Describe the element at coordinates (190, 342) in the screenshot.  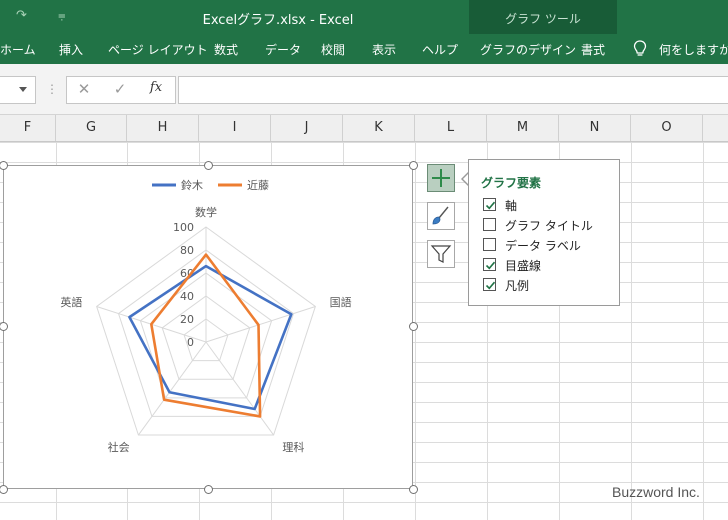
I see `tick-label: 0` at that location.